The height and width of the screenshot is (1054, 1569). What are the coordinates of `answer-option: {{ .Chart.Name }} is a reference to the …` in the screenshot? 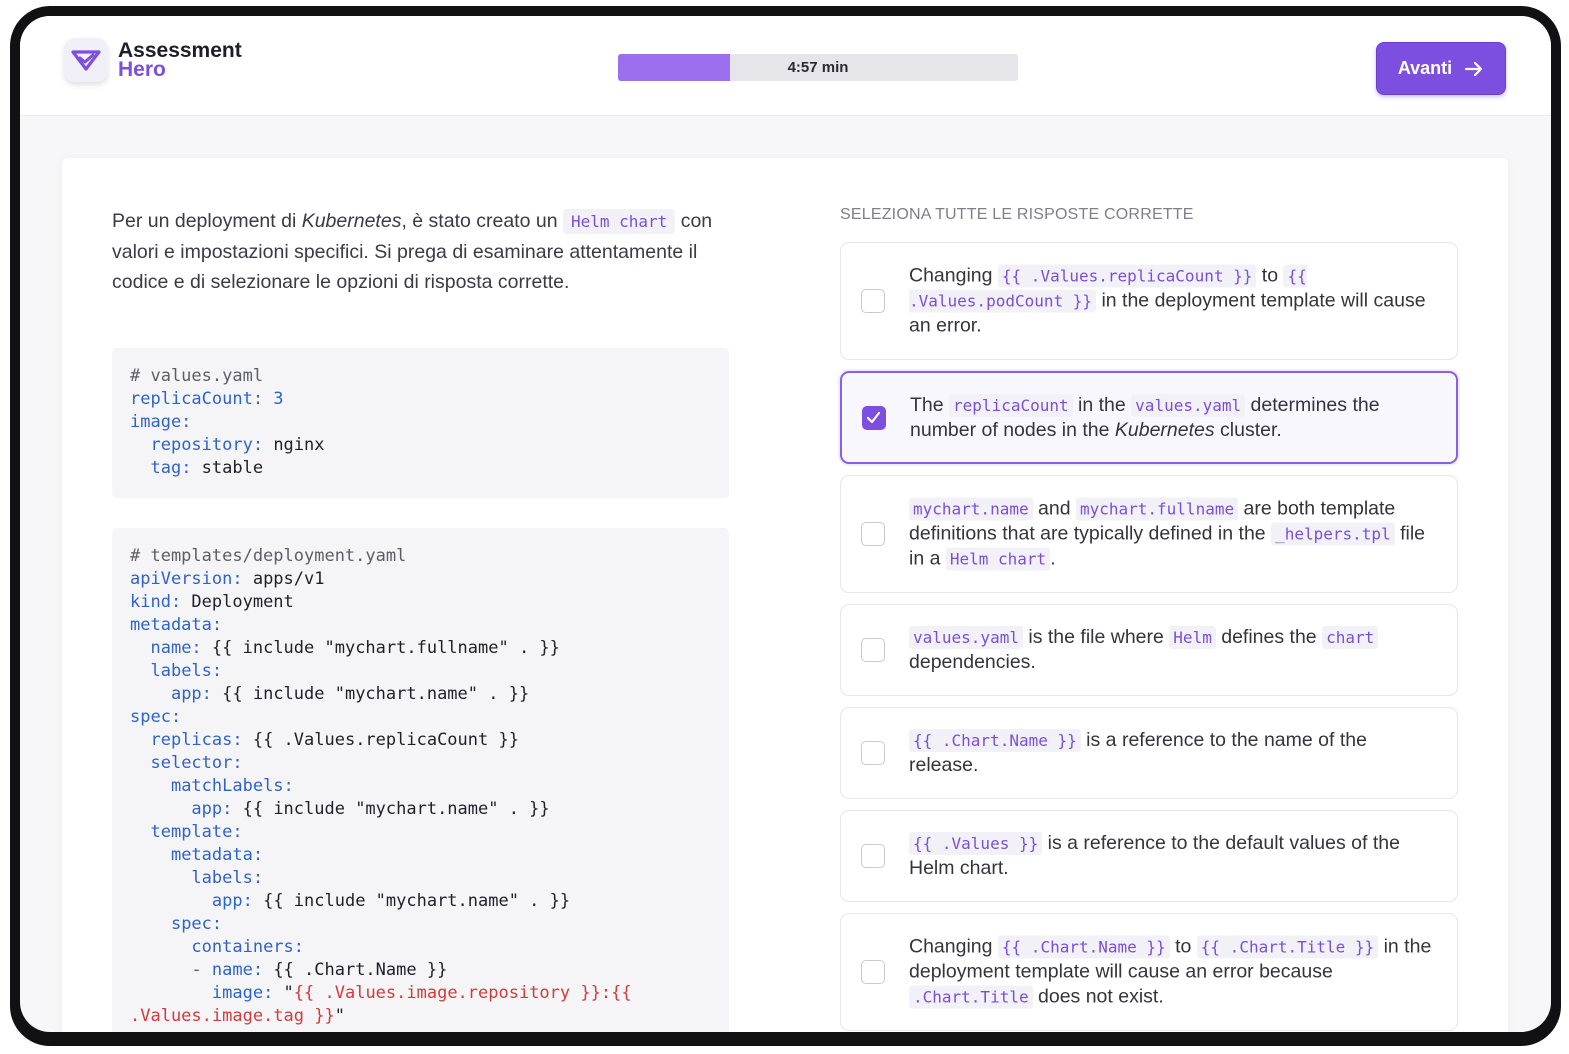 It's located at (1149, 753).